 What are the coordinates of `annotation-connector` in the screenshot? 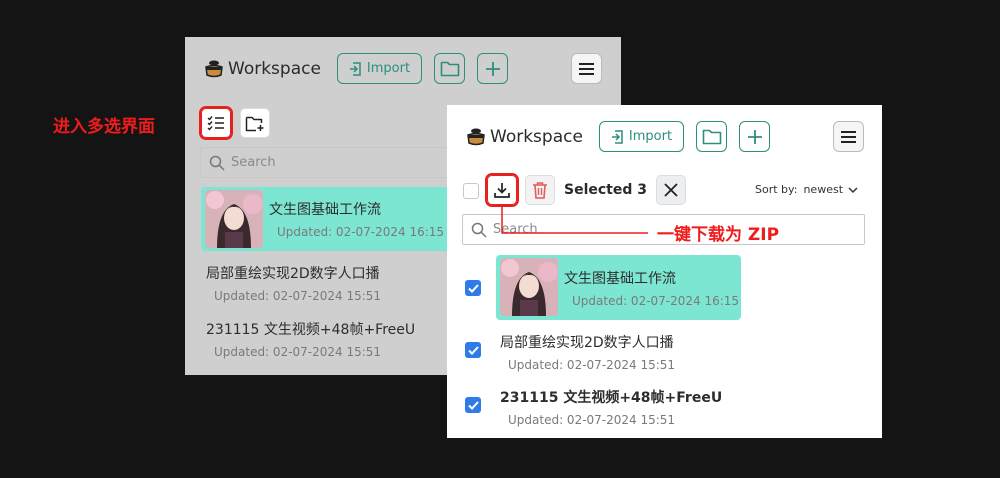 It's located at (574, 220).